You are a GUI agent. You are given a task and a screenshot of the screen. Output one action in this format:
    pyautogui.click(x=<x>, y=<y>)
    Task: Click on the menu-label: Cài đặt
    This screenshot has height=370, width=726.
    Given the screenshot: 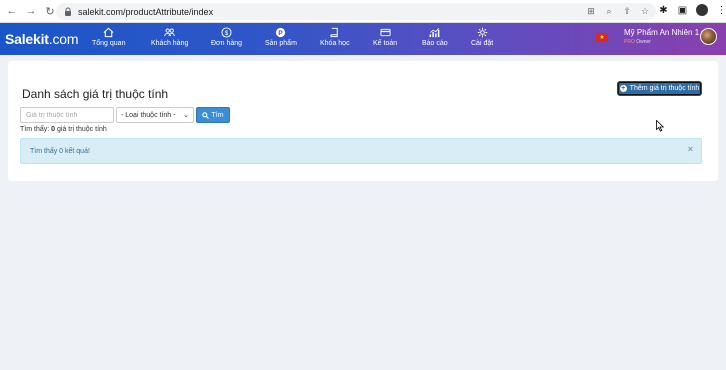 What is the action you would take?
    pyautogui.click(x=482, y=43)
    